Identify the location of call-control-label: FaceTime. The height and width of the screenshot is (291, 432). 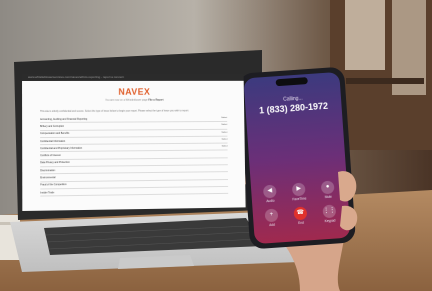
(299, 199).